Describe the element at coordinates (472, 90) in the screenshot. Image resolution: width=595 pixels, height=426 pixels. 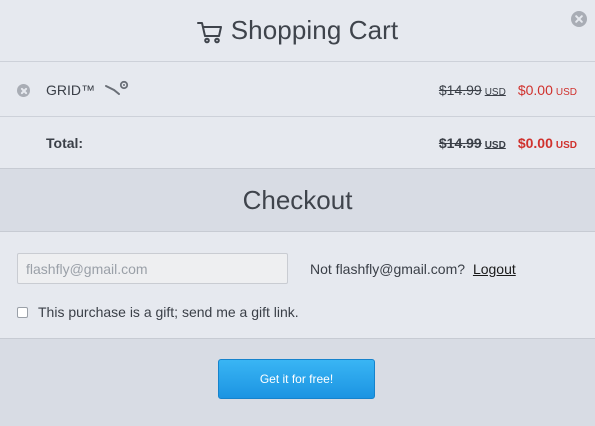
I see `item-old-price: $14.99 USD` at that location.